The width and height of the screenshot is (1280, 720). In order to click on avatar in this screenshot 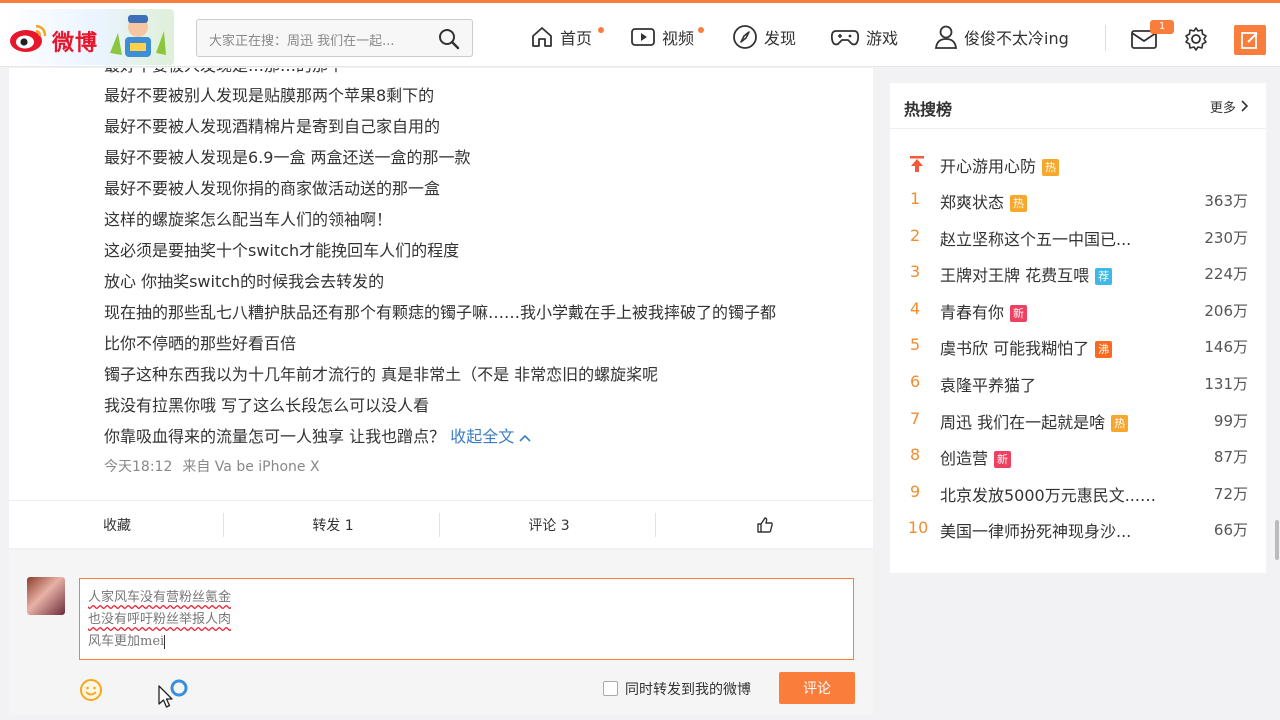, I will do `click(46, 596)`.